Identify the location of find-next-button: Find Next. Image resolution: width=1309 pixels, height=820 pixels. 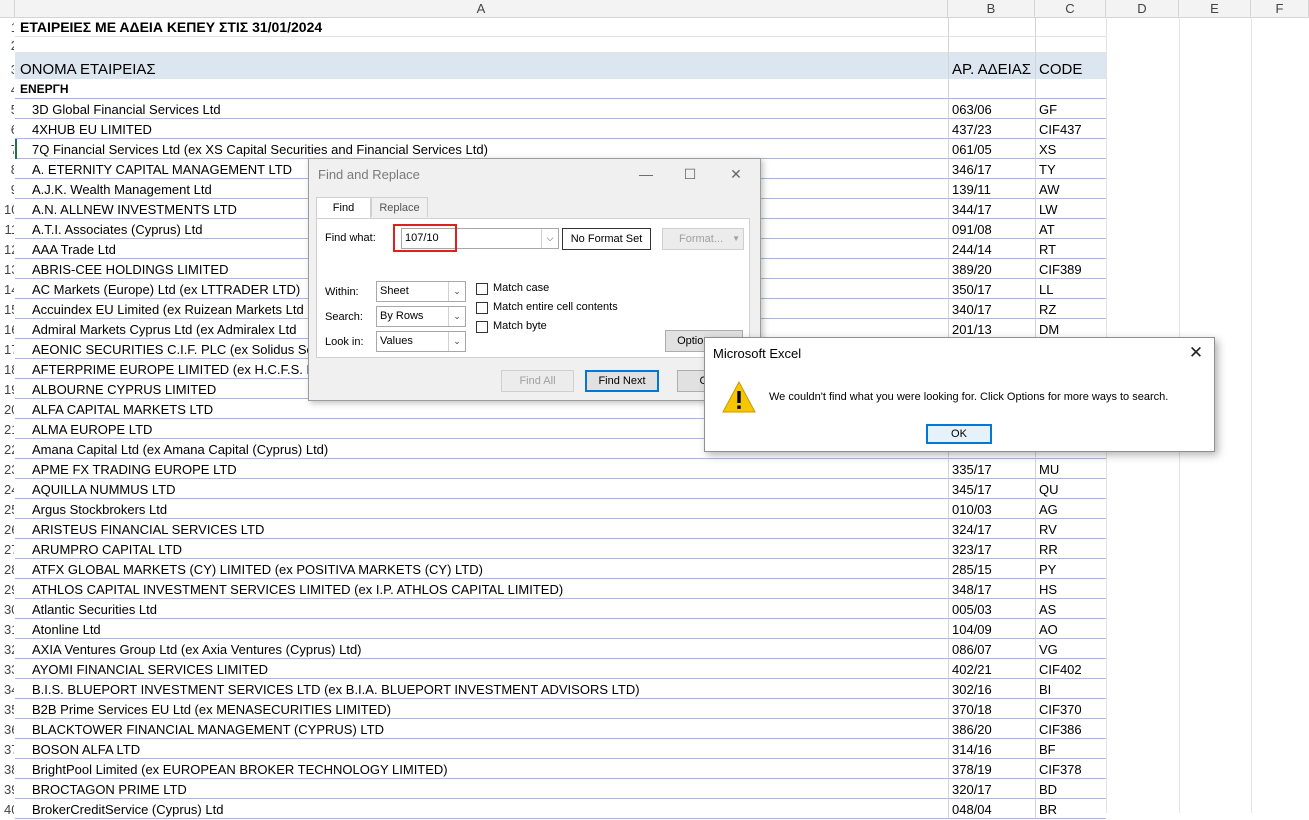
(622, 381).